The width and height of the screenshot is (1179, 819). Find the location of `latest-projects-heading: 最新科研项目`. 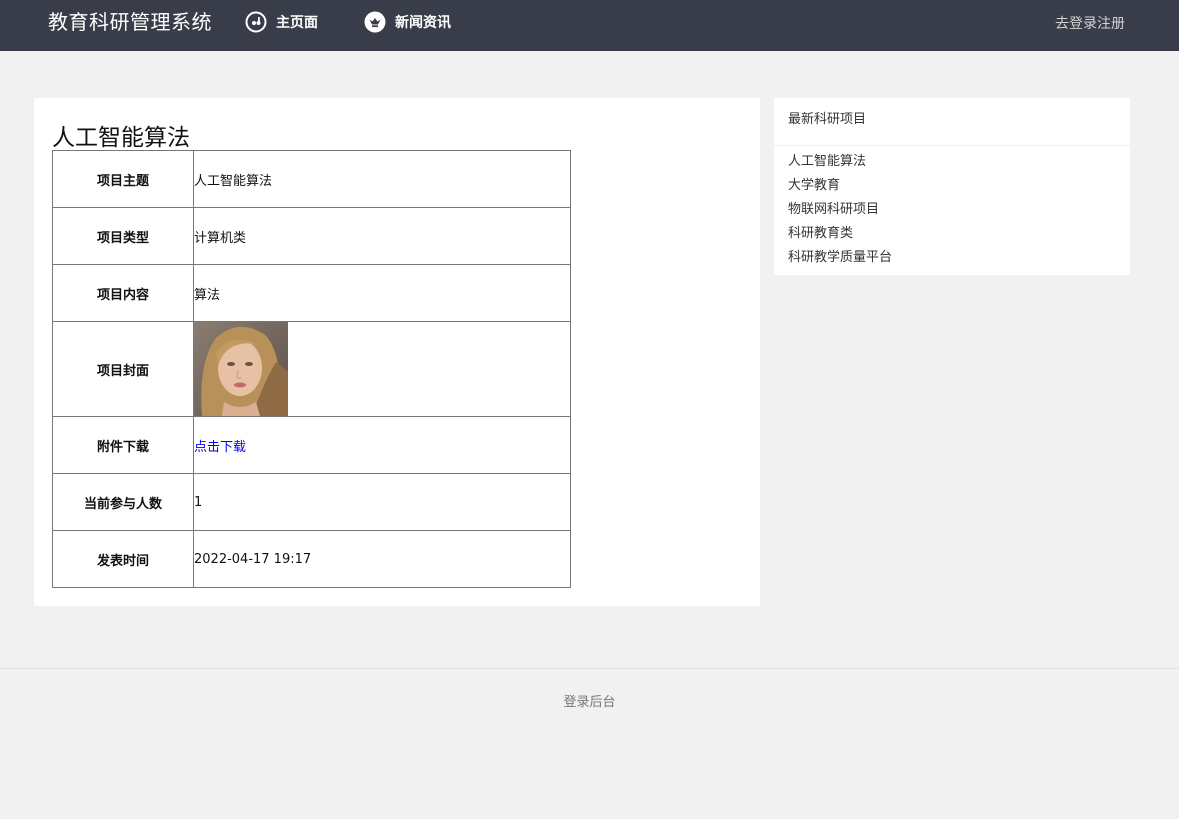

latest-projects-heading: 最新科研项目 is located at coordinates (952, 122).